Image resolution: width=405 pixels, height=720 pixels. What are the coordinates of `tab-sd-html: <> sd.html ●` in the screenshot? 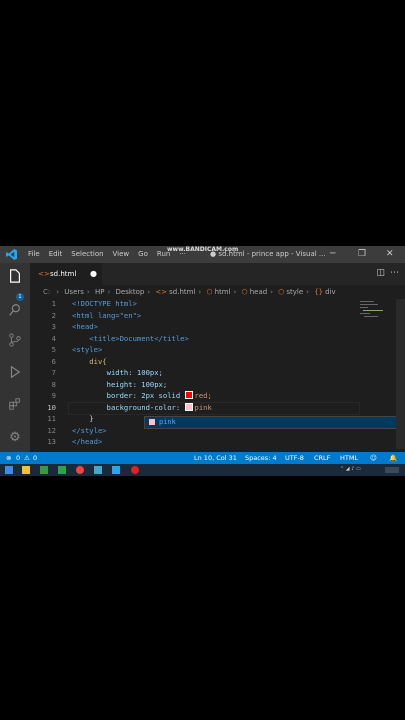 It's located at (66, 274).